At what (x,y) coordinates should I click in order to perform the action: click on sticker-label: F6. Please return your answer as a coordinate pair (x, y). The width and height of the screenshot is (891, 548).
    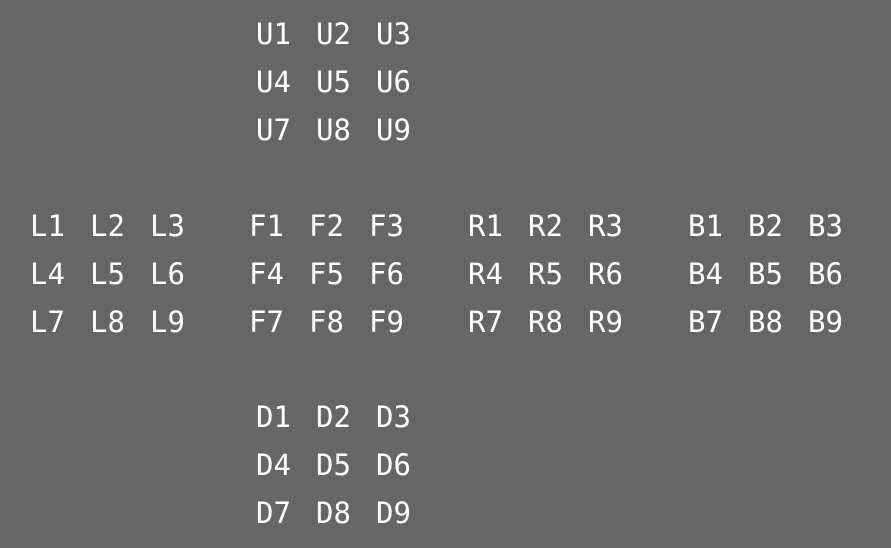
    Looking at the image, I should click on (386, 273).